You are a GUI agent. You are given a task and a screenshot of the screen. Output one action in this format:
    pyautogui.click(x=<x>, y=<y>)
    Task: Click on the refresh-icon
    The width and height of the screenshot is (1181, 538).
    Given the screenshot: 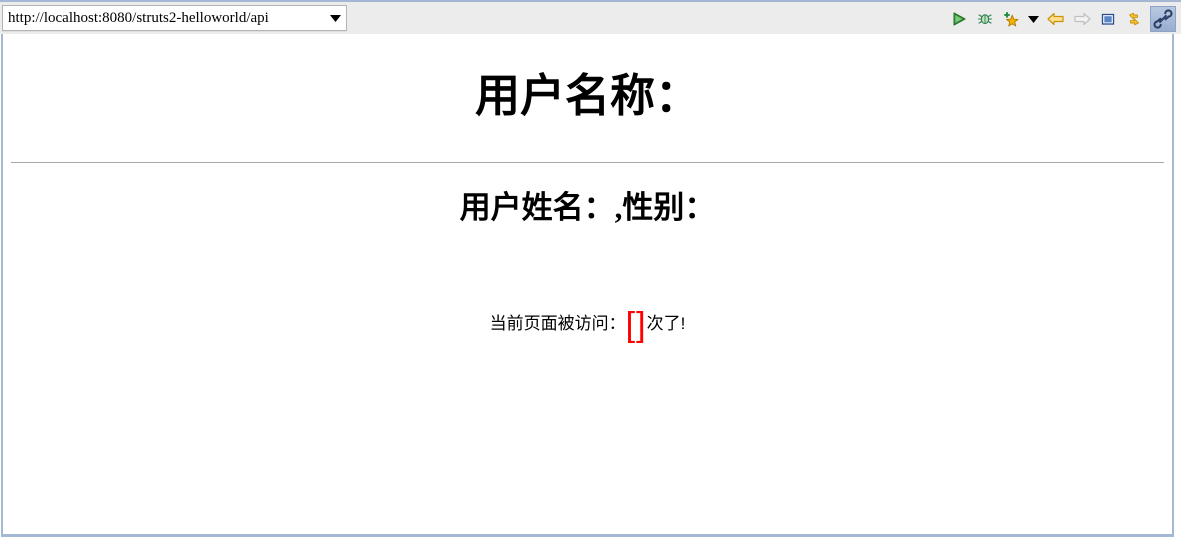 What is the action you would take?
    pyautogui.click(x=1134, y=19)
    